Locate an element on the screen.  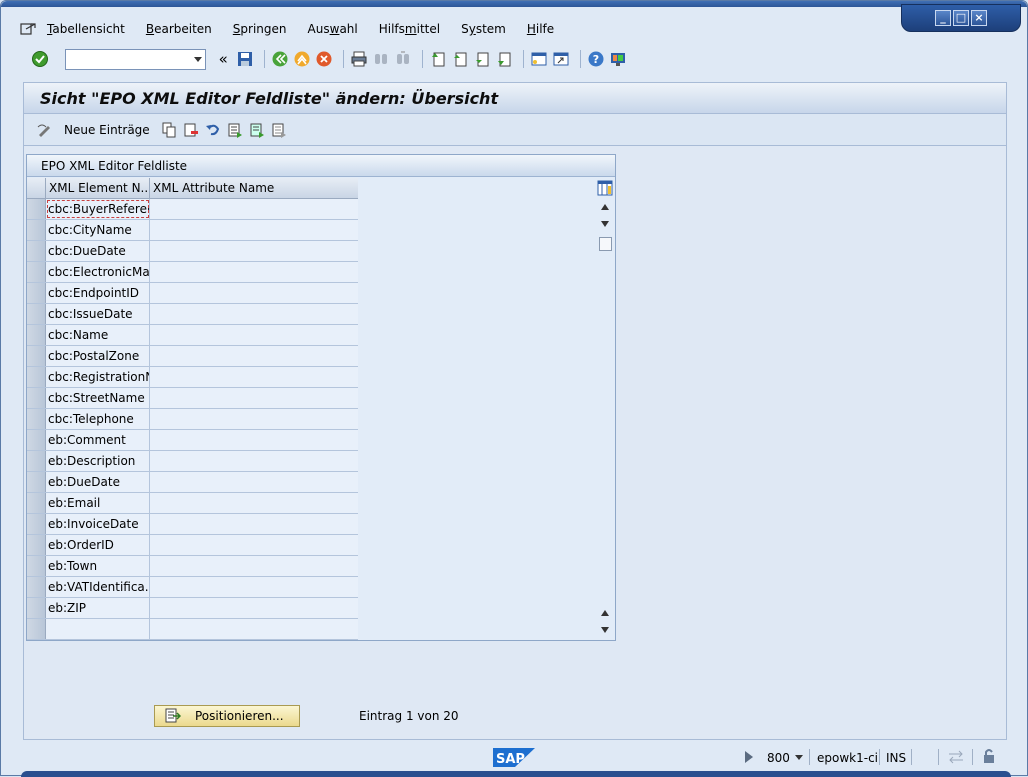
print-icon is located at coordinates (359, 59).